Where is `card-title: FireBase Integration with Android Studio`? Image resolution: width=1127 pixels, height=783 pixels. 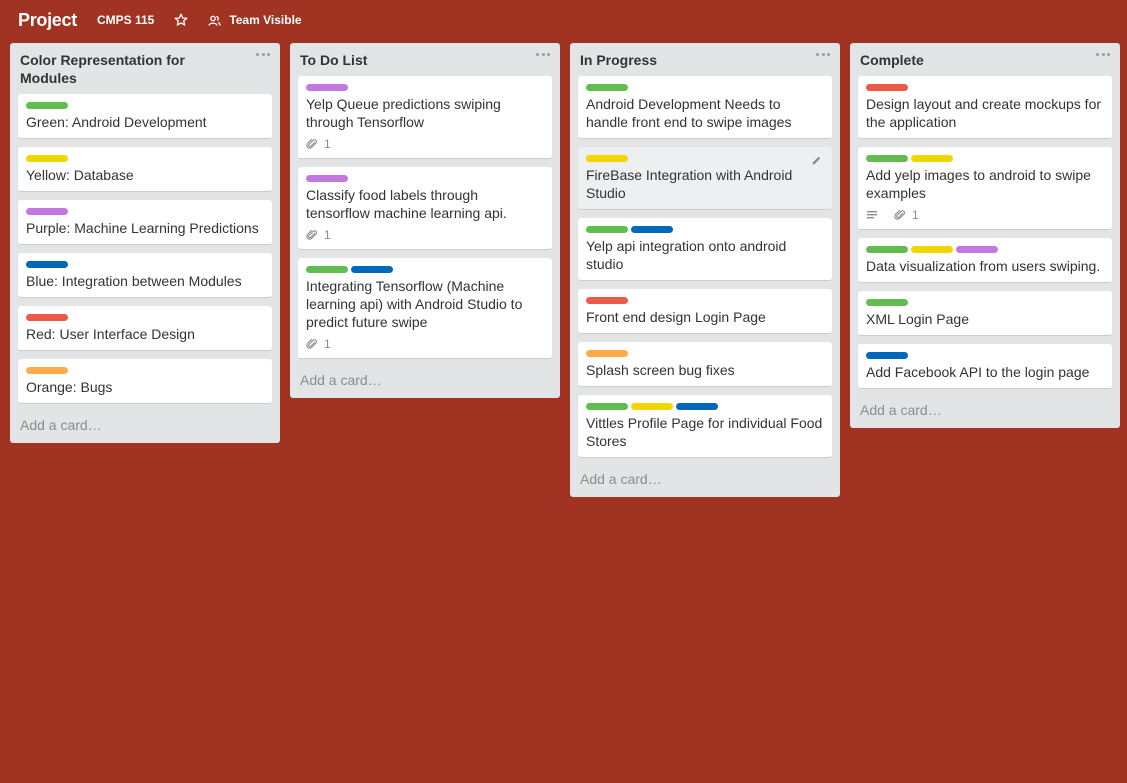 card-title: FireBase Integration with Android Studio is located at coordinates (689, 184).